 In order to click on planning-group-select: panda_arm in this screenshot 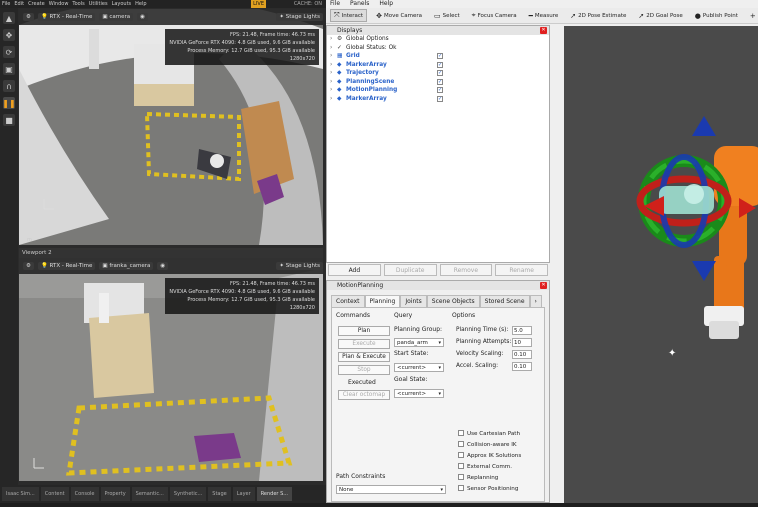, I will do `click(419, 342)`.